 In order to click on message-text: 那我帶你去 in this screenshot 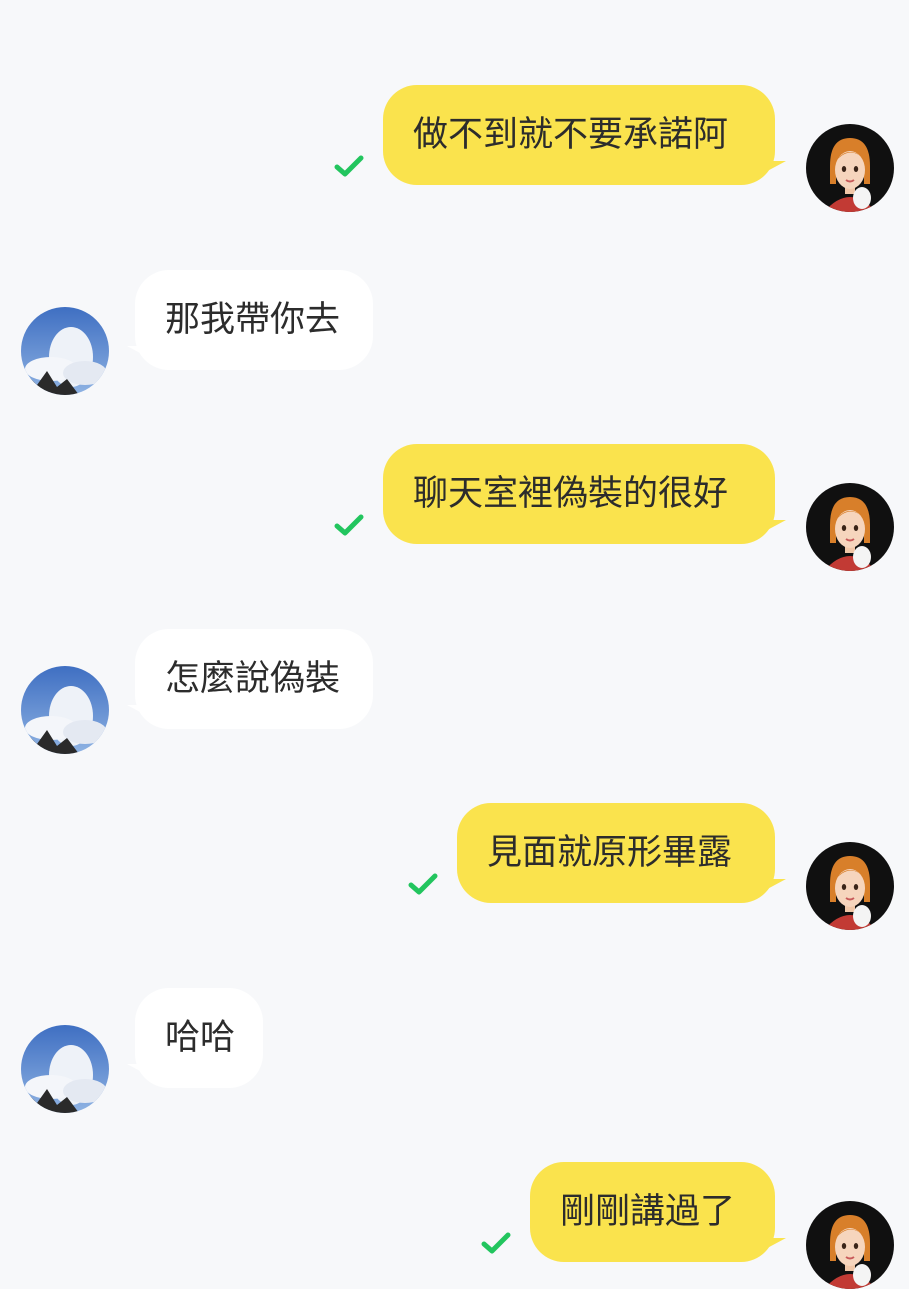, I will do `click(253, 320)`.